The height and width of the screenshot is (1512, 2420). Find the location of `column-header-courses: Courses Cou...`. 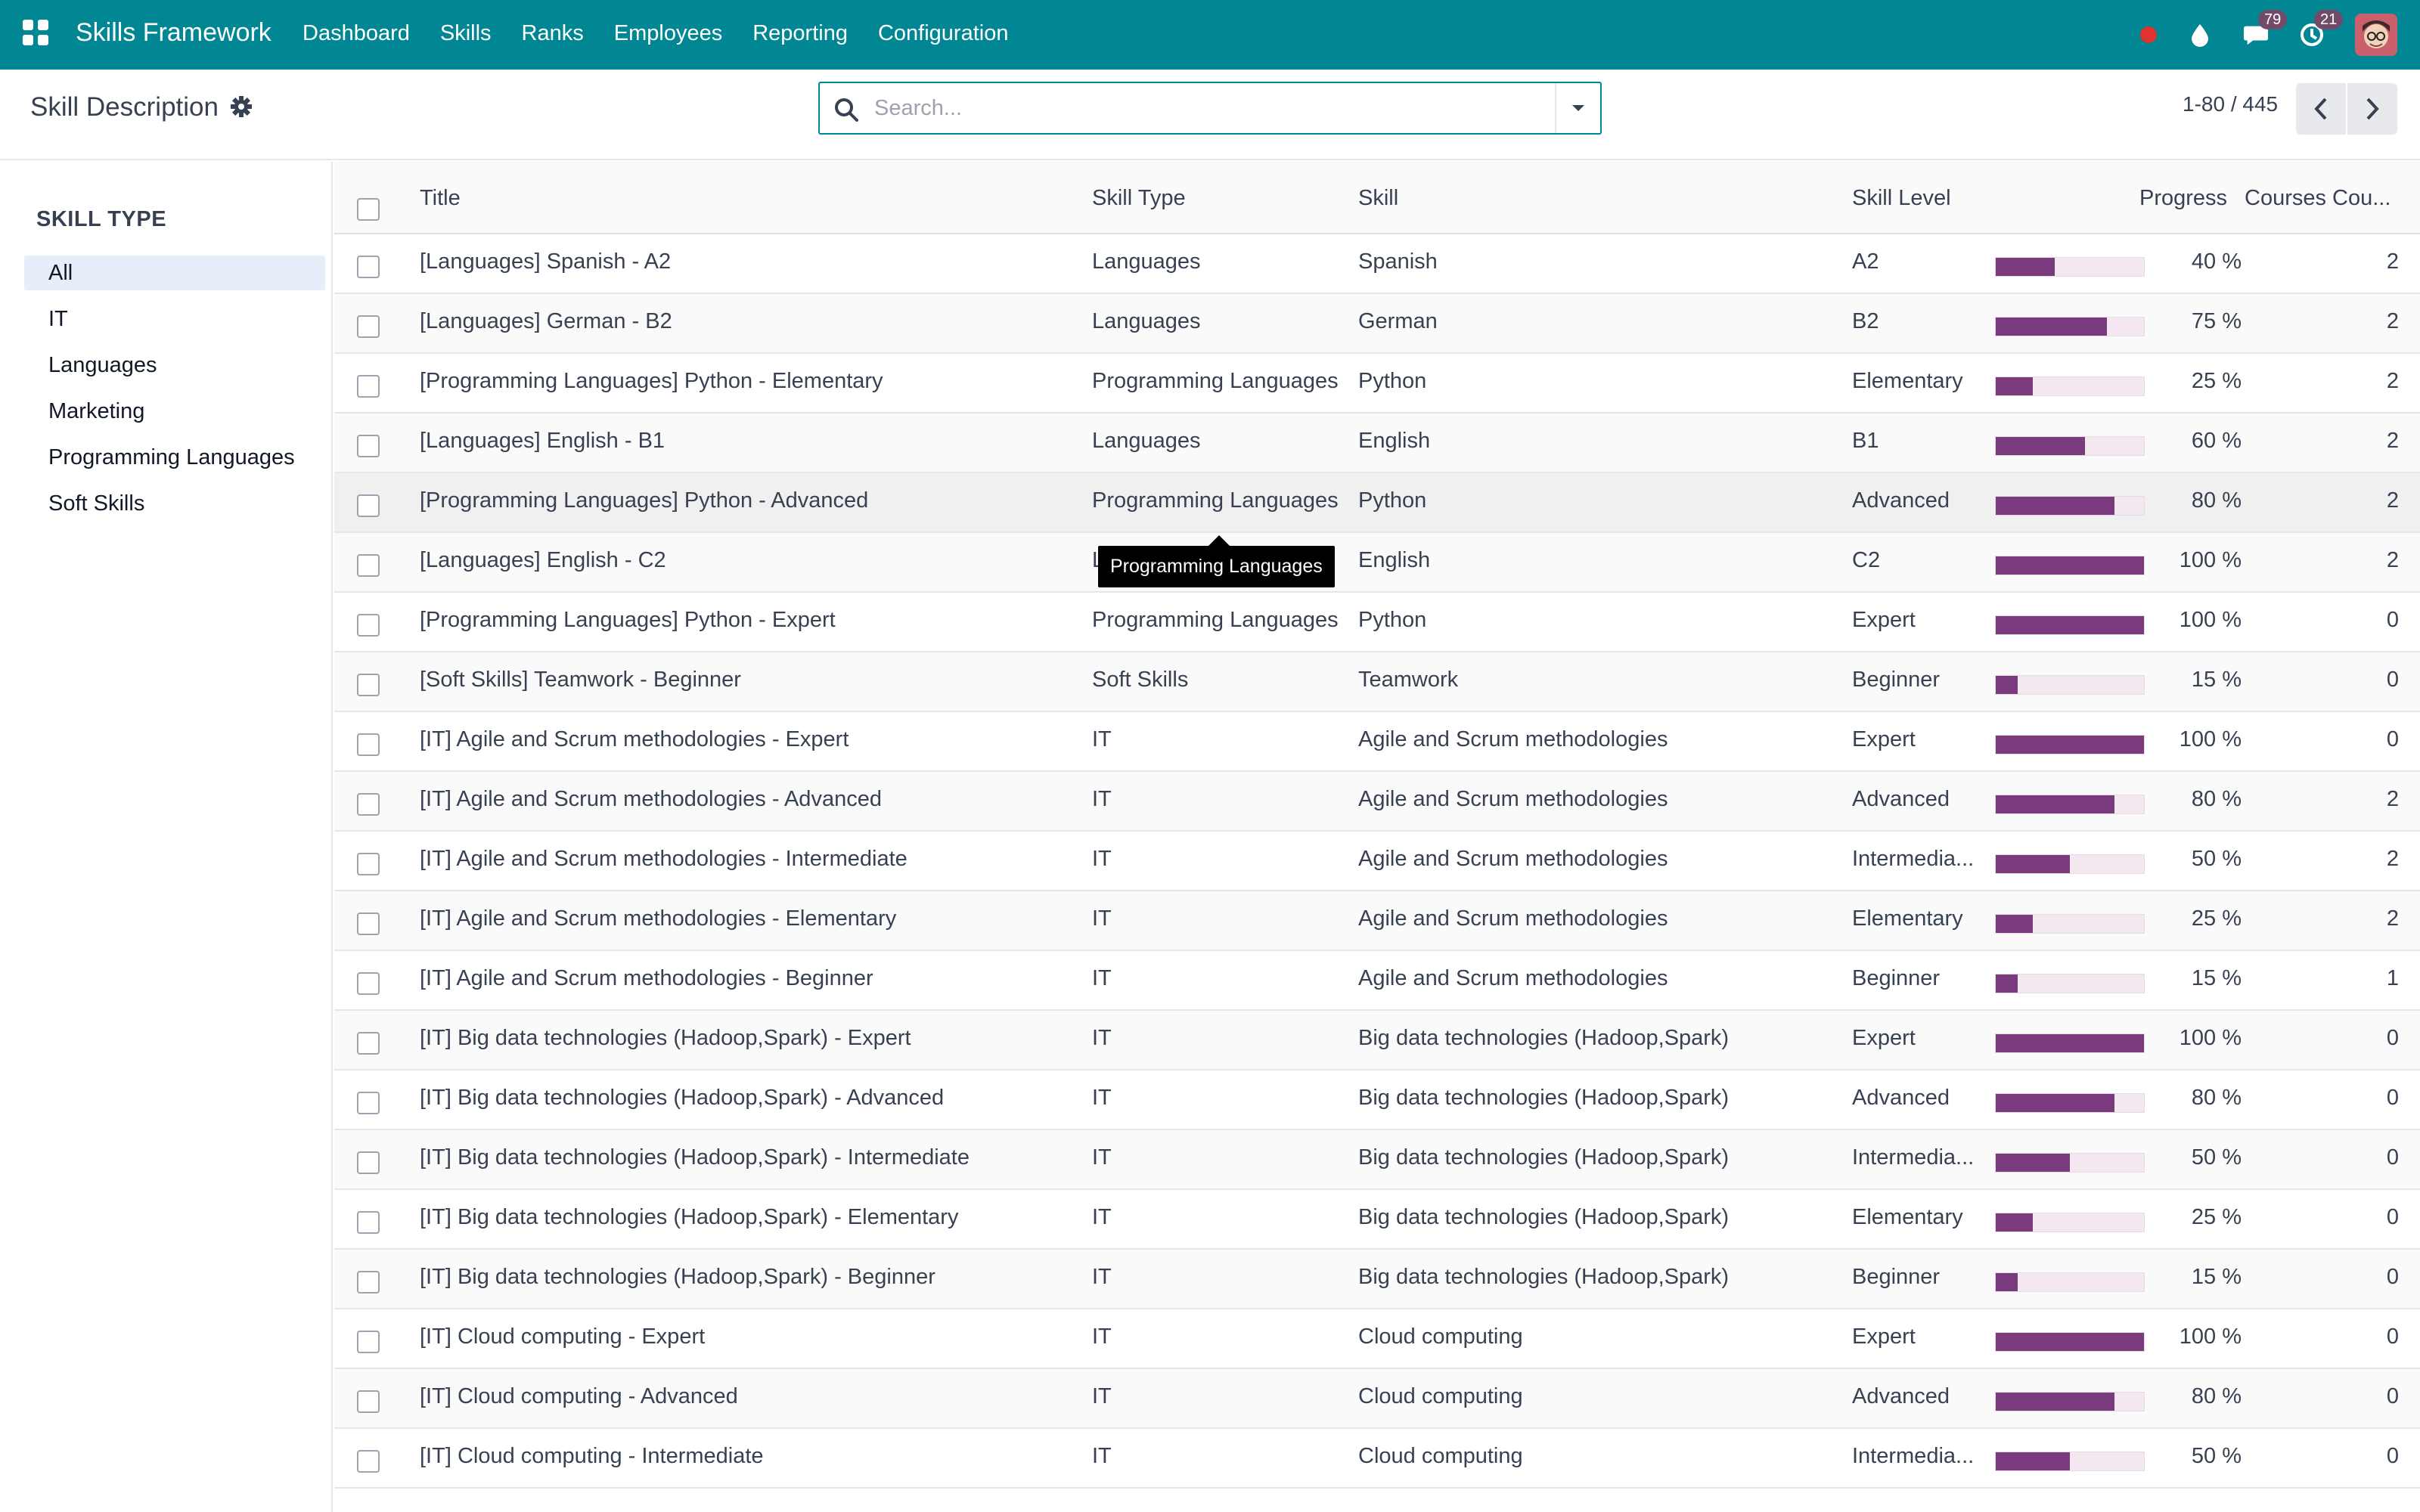

column-header-courses: Courses Cou... is located at coordinates (2318, 198).